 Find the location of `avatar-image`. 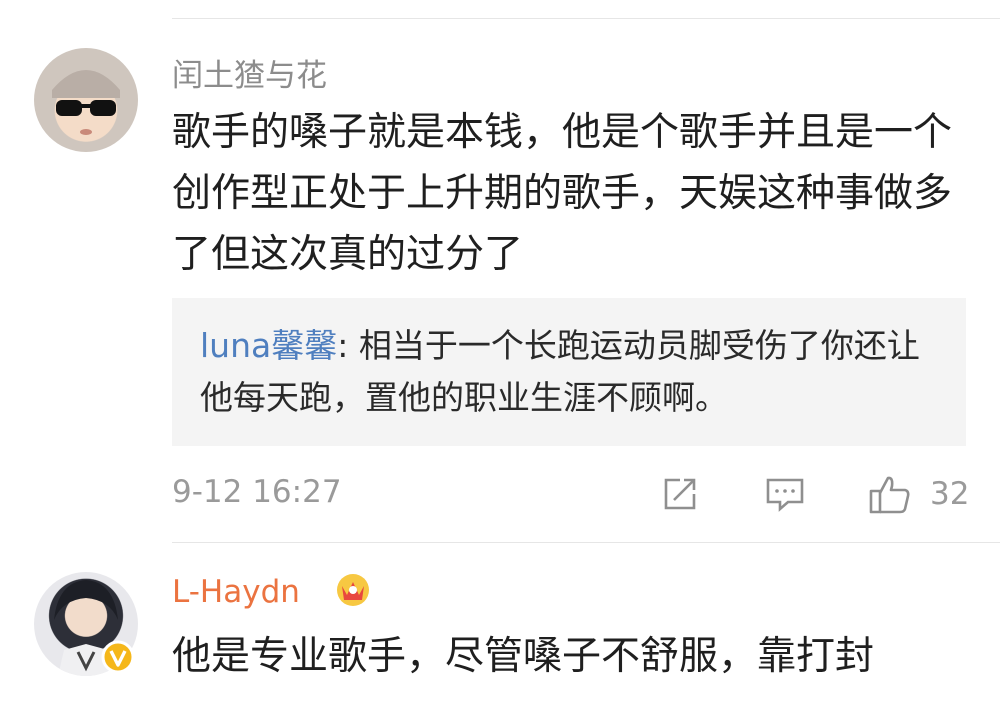

avatar-image is located at coordinates (86, 102).